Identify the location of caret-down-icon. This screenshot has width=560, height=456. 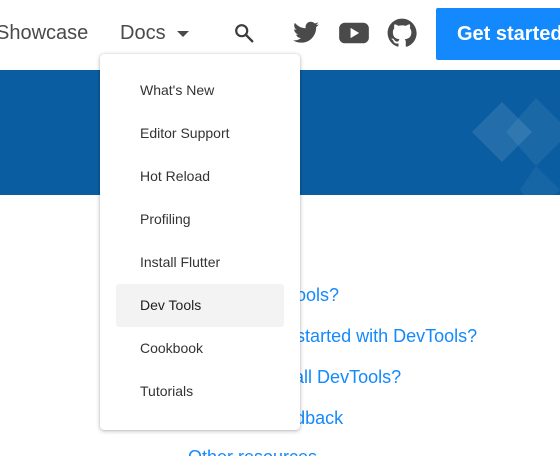
(182, 33).